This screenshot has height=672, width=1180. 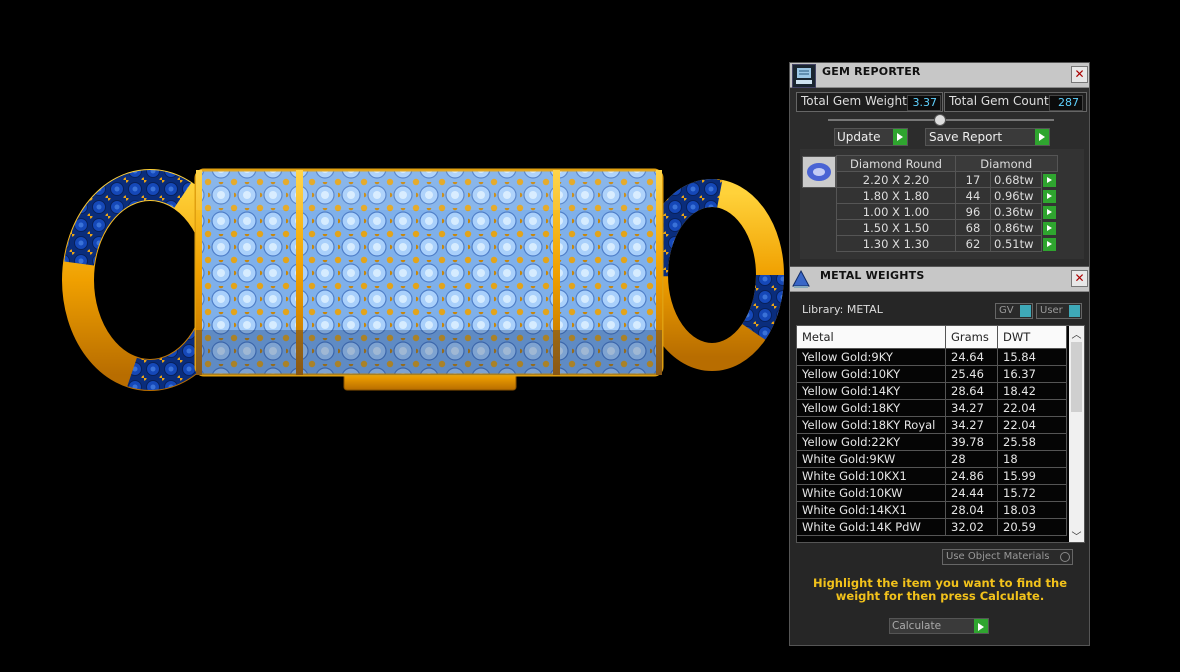 I want to click on metal-list-scrollbar: ︿ ﹀, so click(x=1076, y=434).